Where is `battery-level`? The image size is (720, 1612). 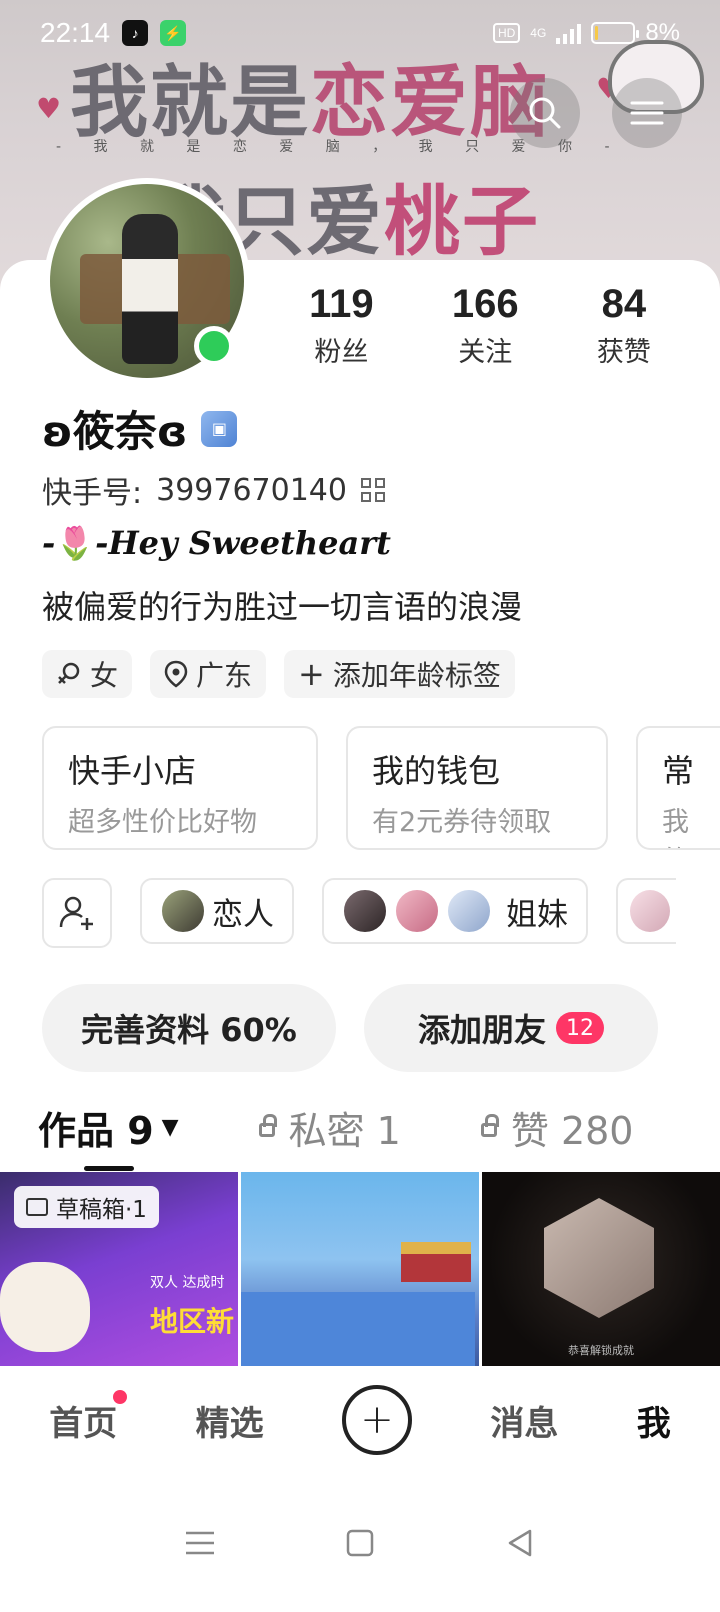
battery-level is located at coordinates (597, 33).